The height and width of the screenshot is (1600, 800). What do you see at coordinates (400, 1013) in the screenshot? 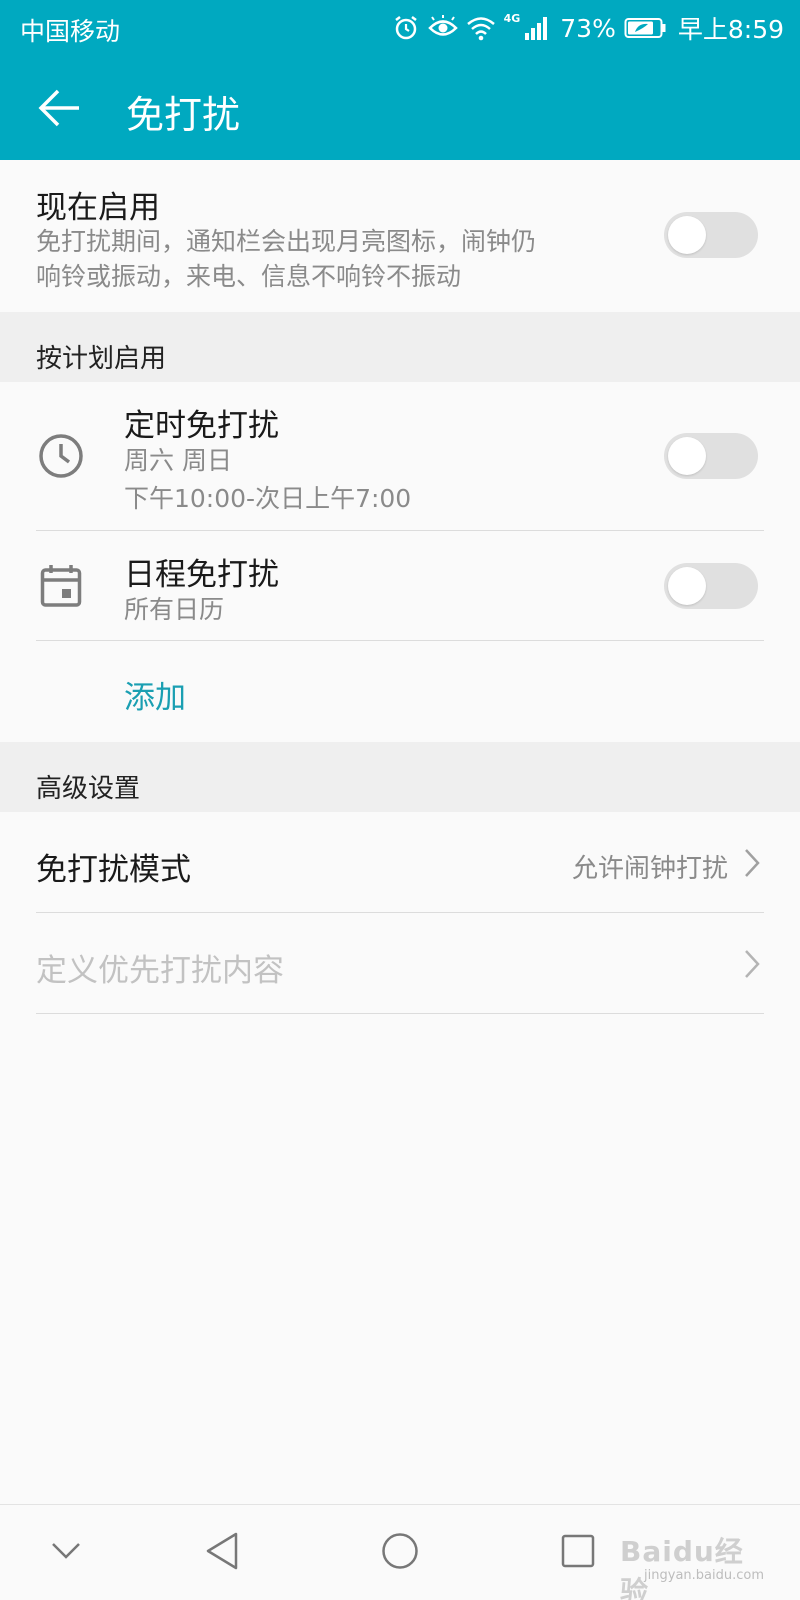
I see `divider` at bounding box center [400, 1013].